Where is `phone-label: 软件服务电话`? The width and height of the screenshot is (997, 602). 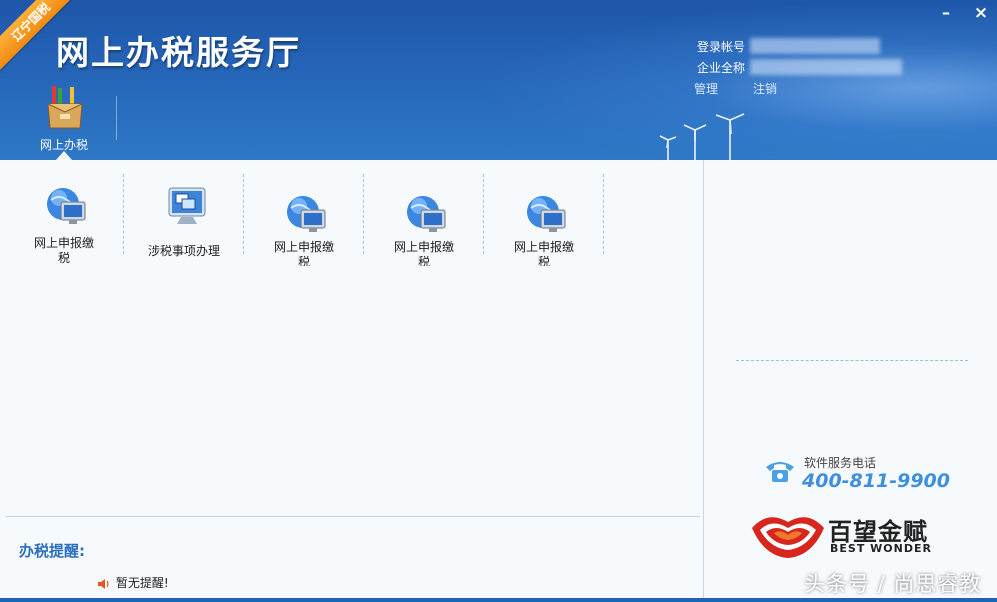 phone-label: 软件服务电话 is located at coordinates (840, 463).